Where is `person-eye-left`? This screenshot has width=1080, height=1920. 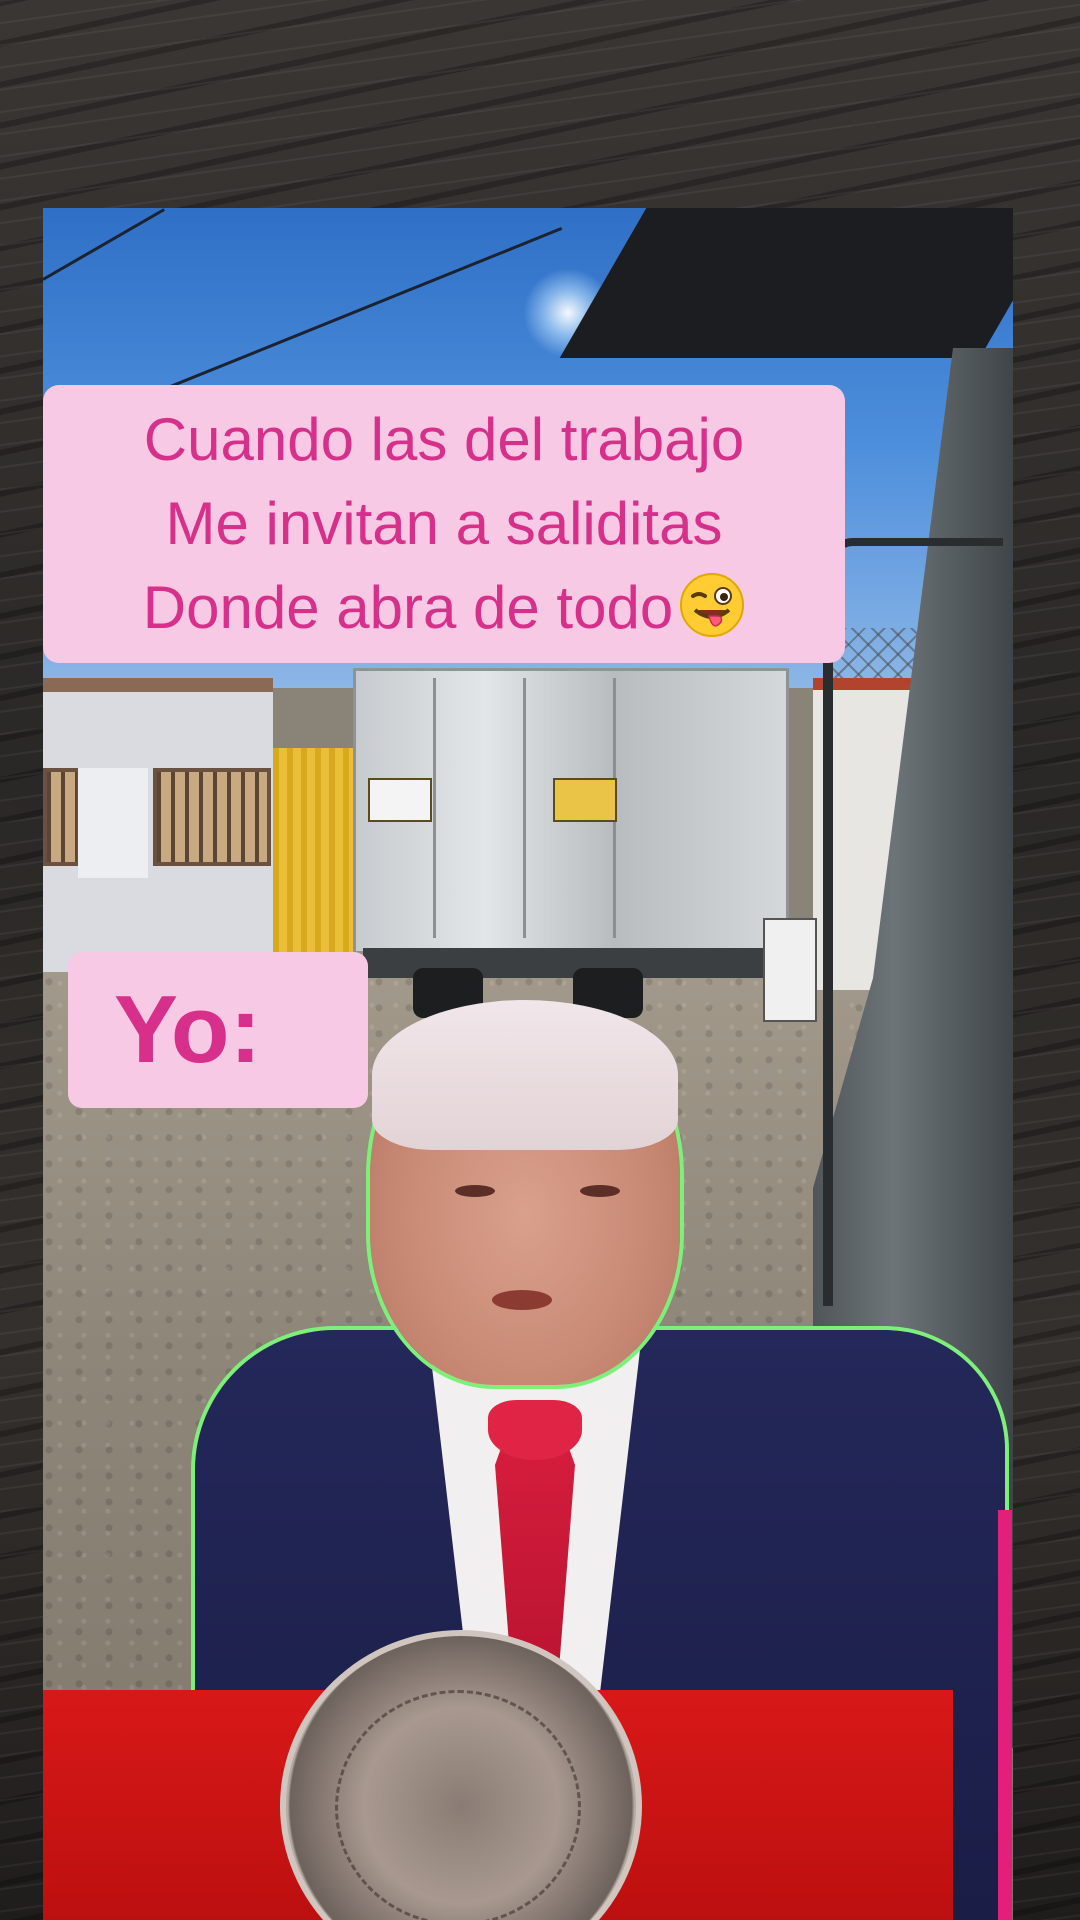 person-eye-left is located at coordinates (475, 1191).